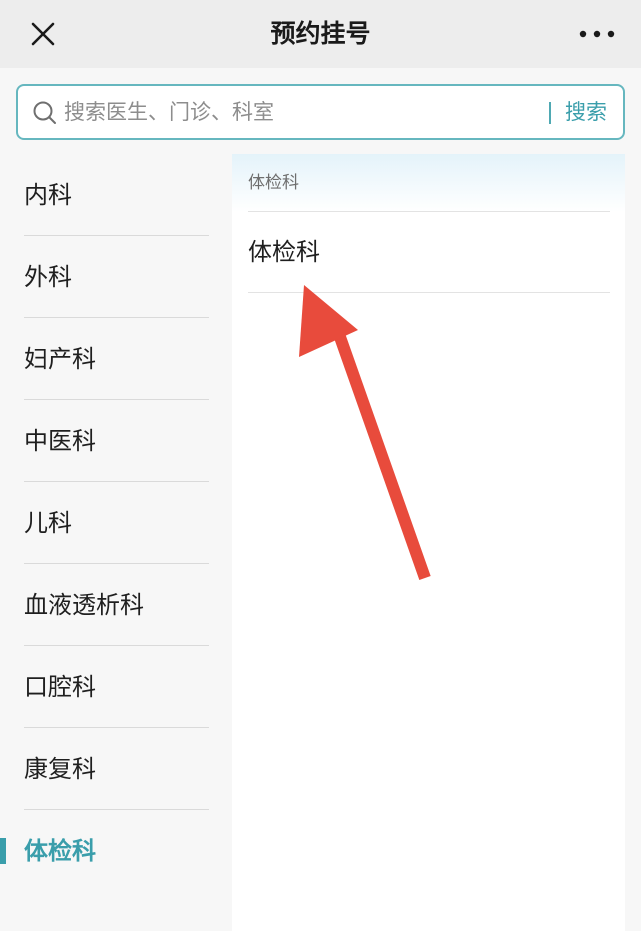  I want to click on divider, so click(429, 292).